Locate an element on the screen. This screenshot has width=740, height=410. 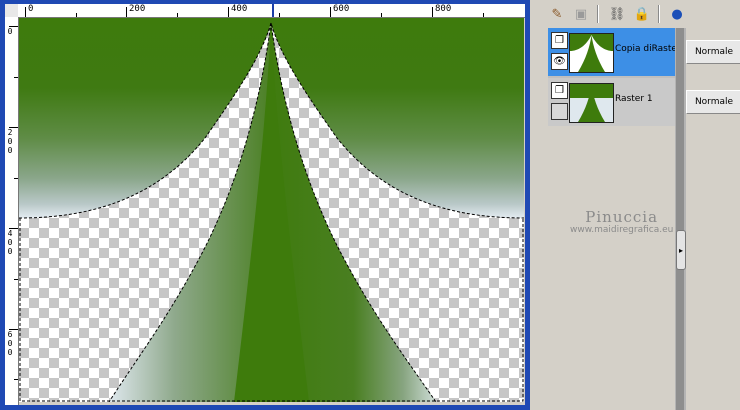
ruler-corner is located at coordinates (12, 11).